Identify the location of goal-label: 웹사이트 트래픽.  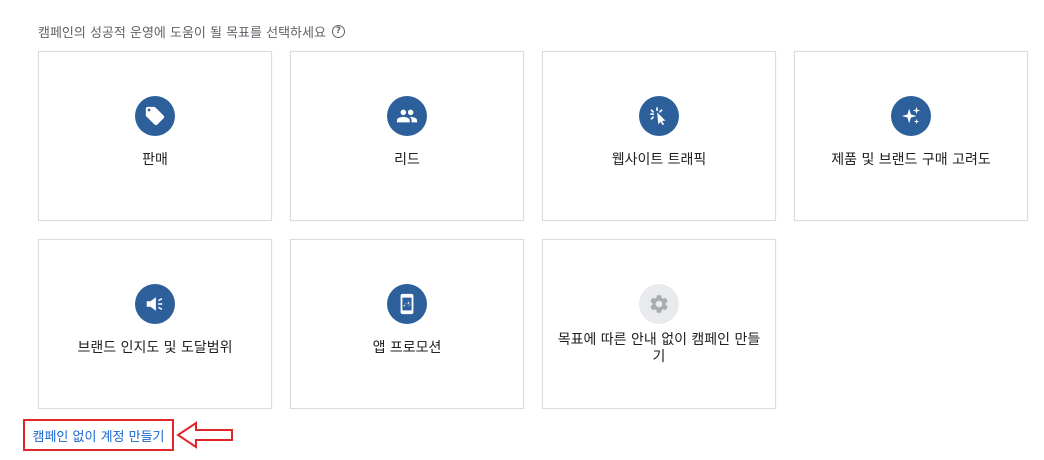
(659, 160).